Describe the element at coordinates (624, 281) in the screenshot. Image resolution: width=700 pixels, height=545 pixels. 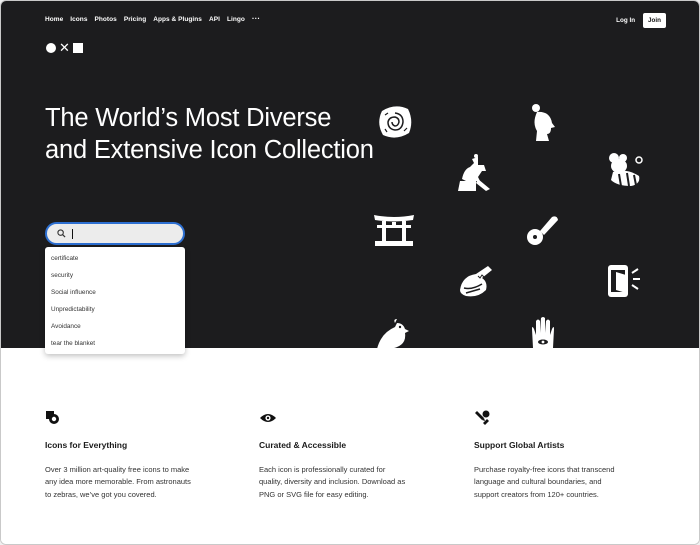
I see `phone-door-icon` at that location.